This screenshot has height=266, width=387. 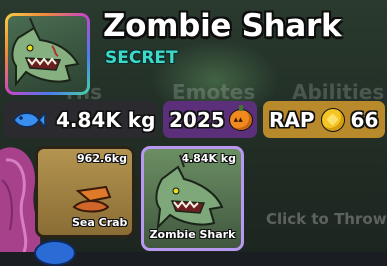 I want to click on weight-pill: 4.84K kg, so click(x=80, y=119).